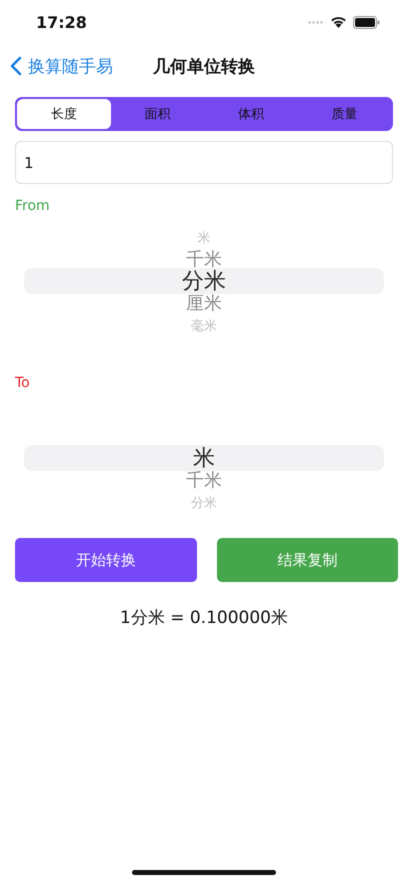  What do you see at coordinates (366, 22) in the screenshot?
I see `battery-icon` at bounding box center [366, 22].